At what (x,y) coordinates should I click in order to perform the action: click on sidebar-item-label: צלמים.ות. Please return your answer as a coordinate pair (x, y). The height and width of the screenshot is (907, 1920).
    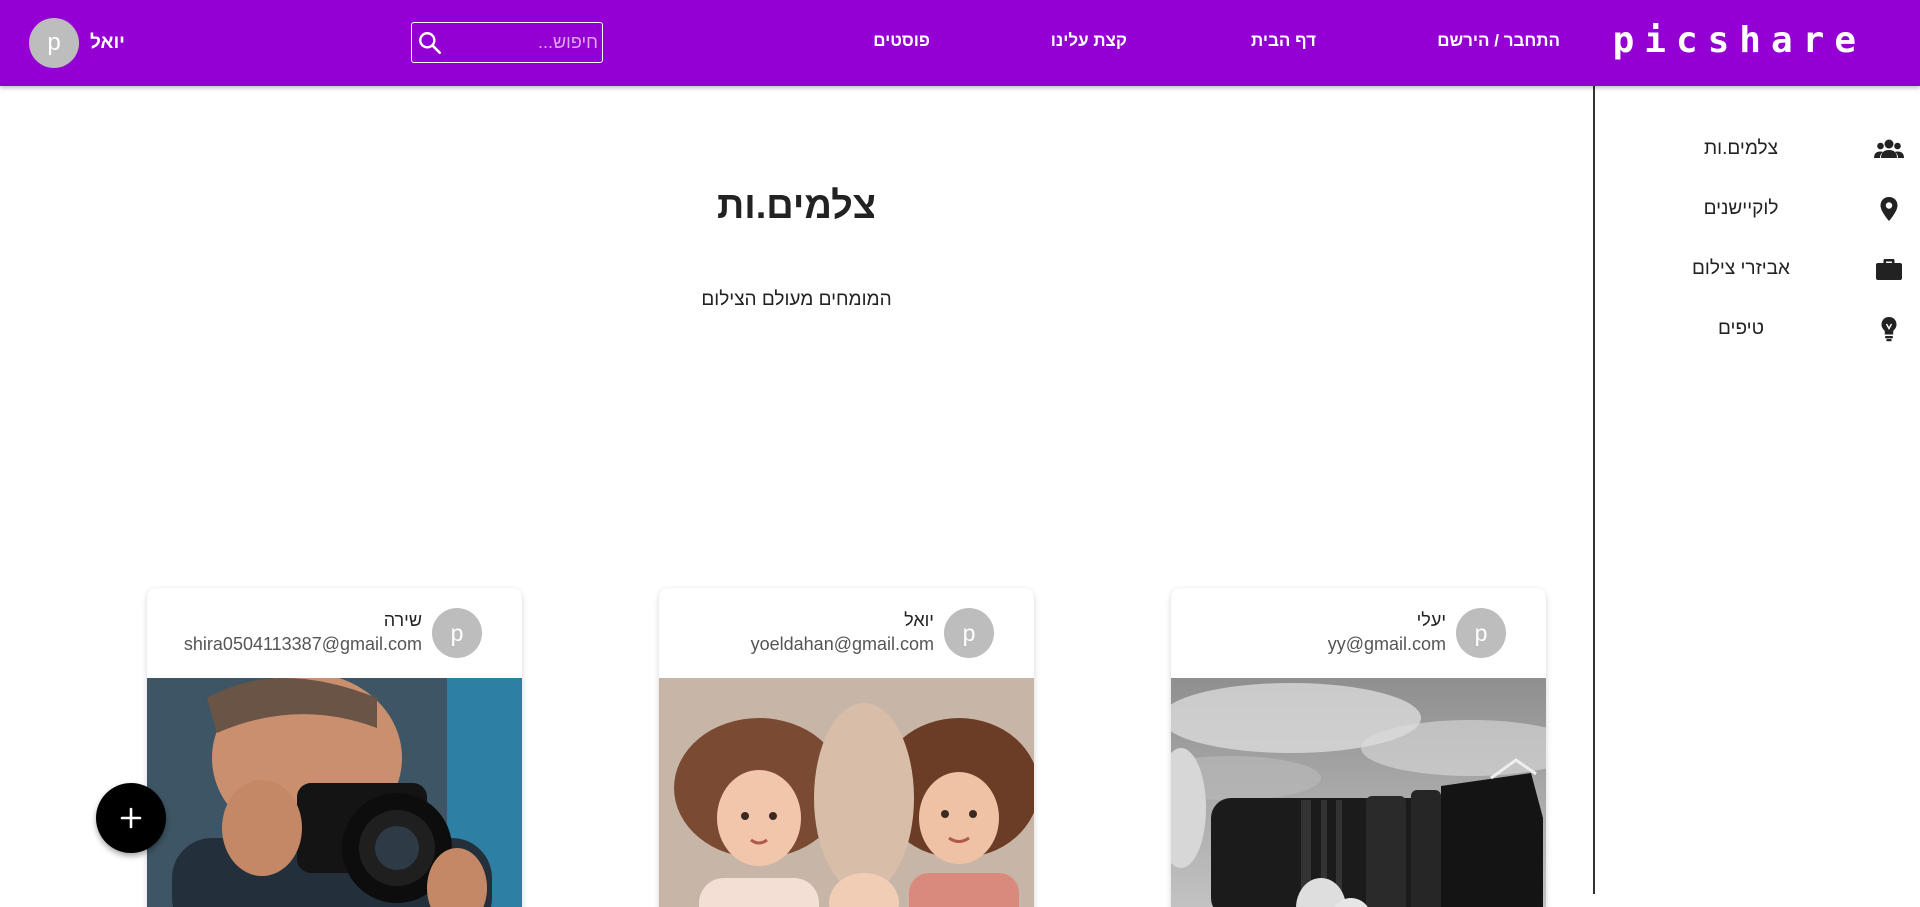
    Looking at the image, I should click on (1741, 148).